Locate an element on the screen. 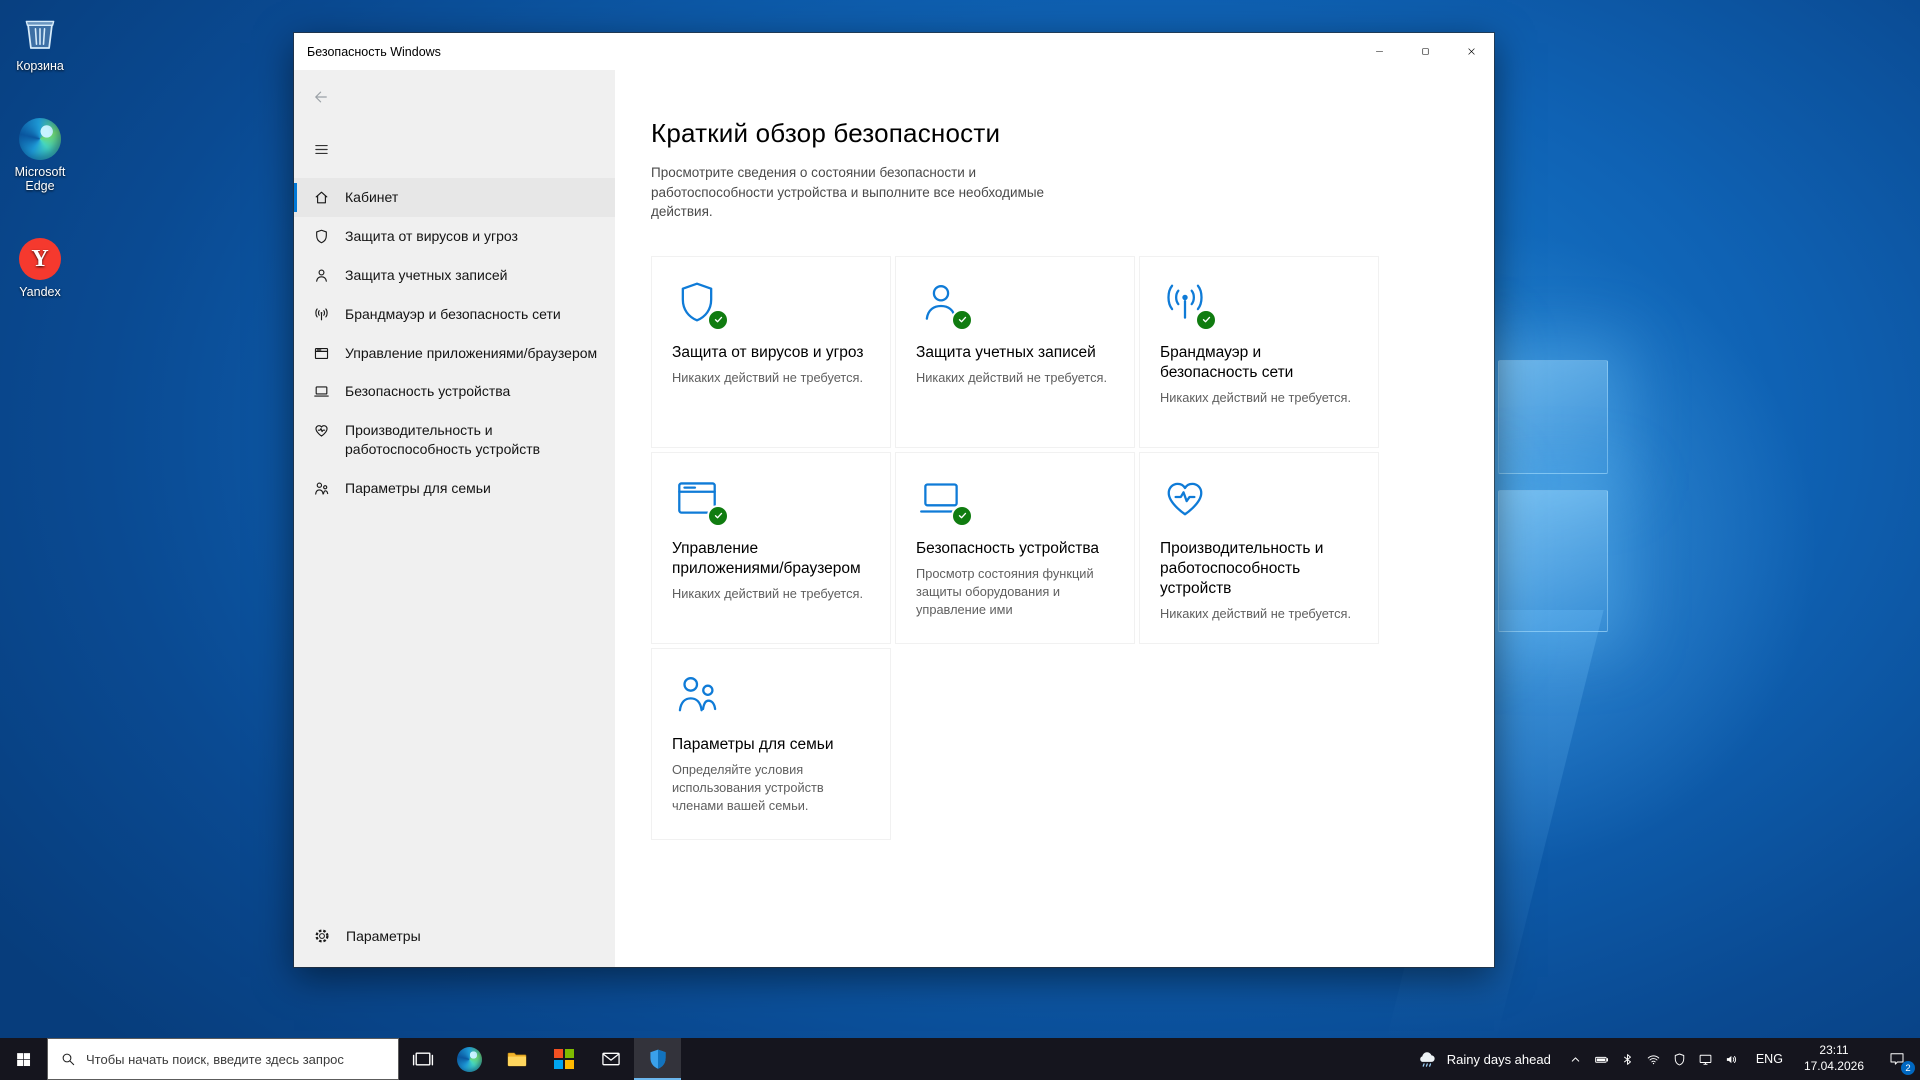 This screenshot has width=1920, height=1080. desktop-icon-label: Yandex is located at coordinates (40, 292).